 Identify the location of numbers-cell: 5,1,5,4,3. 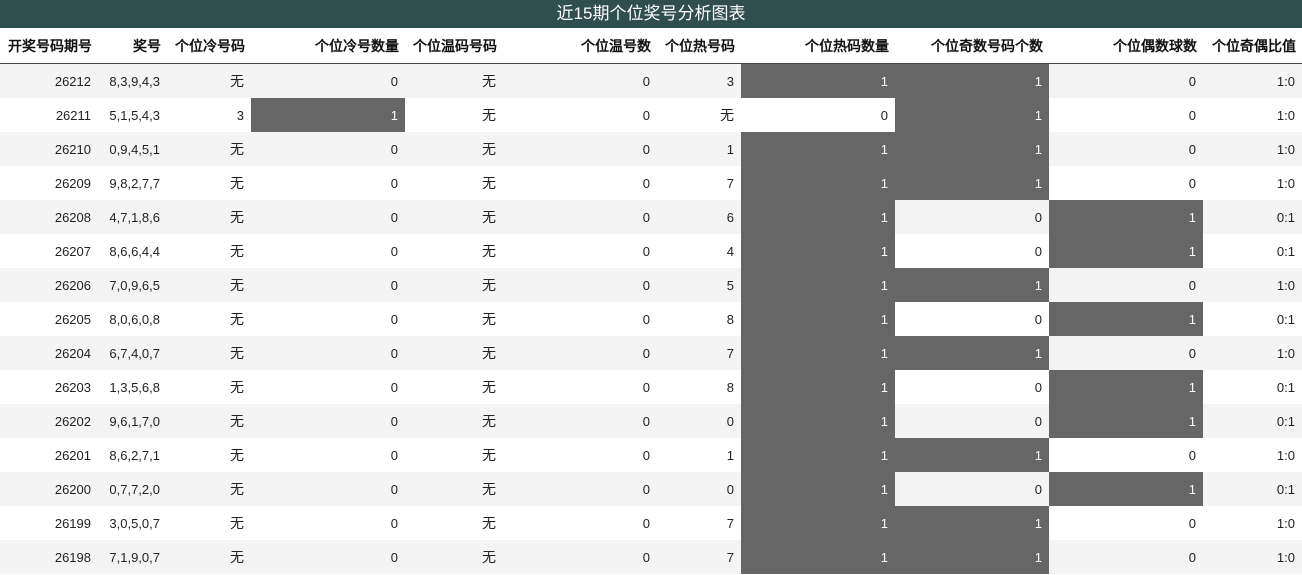
(132, 115).